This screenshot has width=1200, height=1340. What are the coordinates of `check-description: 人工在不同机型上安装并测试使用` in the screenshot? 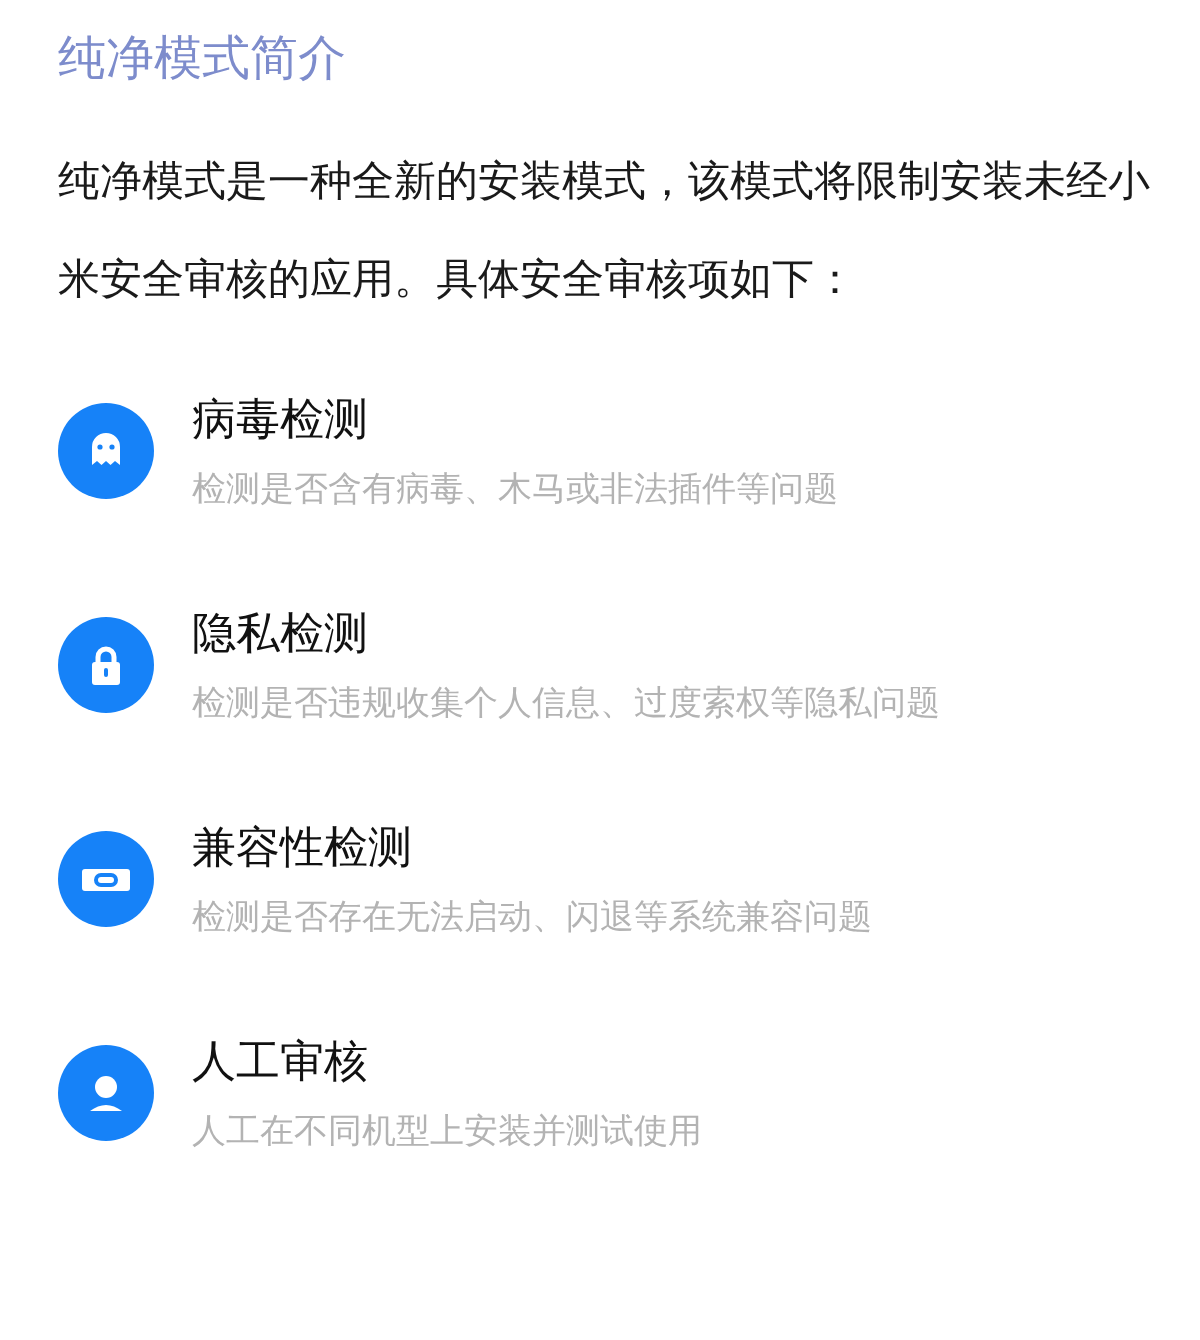 It's located at (447, 1130).